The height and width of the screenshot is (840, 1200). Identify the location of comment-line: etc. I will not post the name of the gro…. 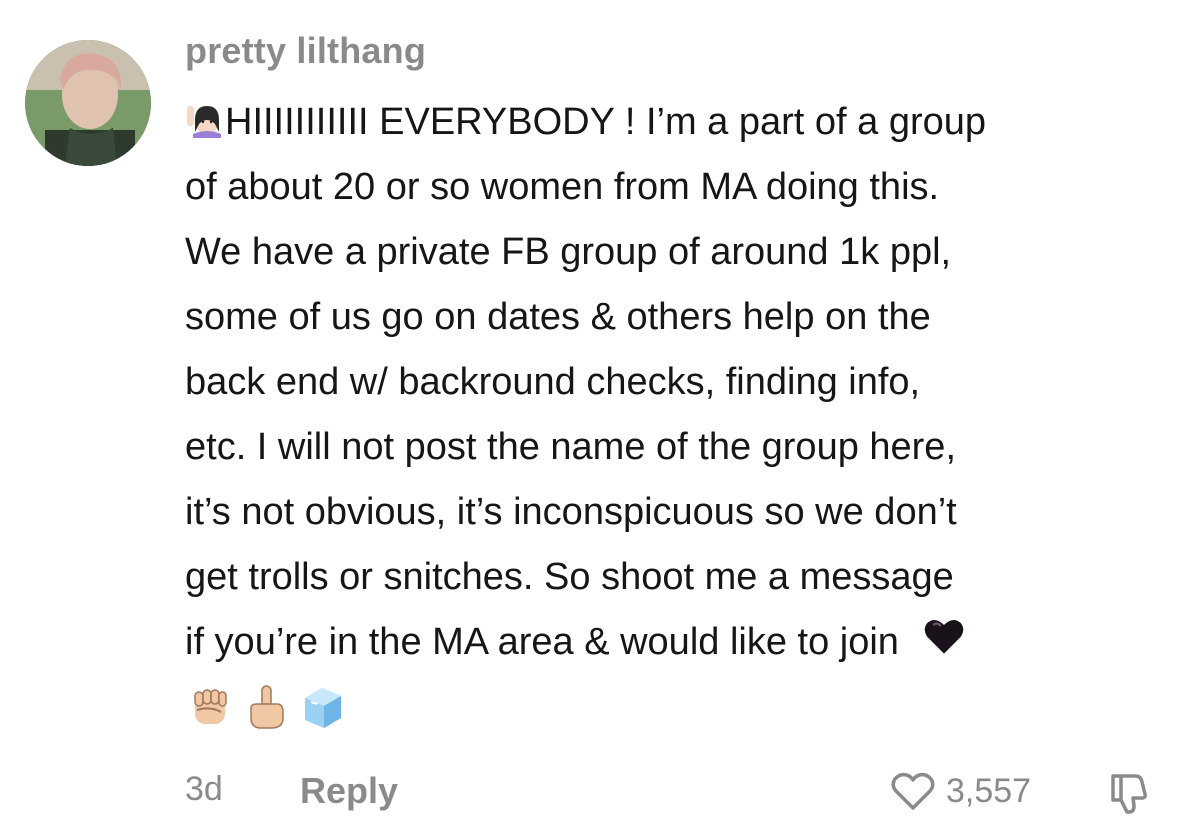
(571, 447).